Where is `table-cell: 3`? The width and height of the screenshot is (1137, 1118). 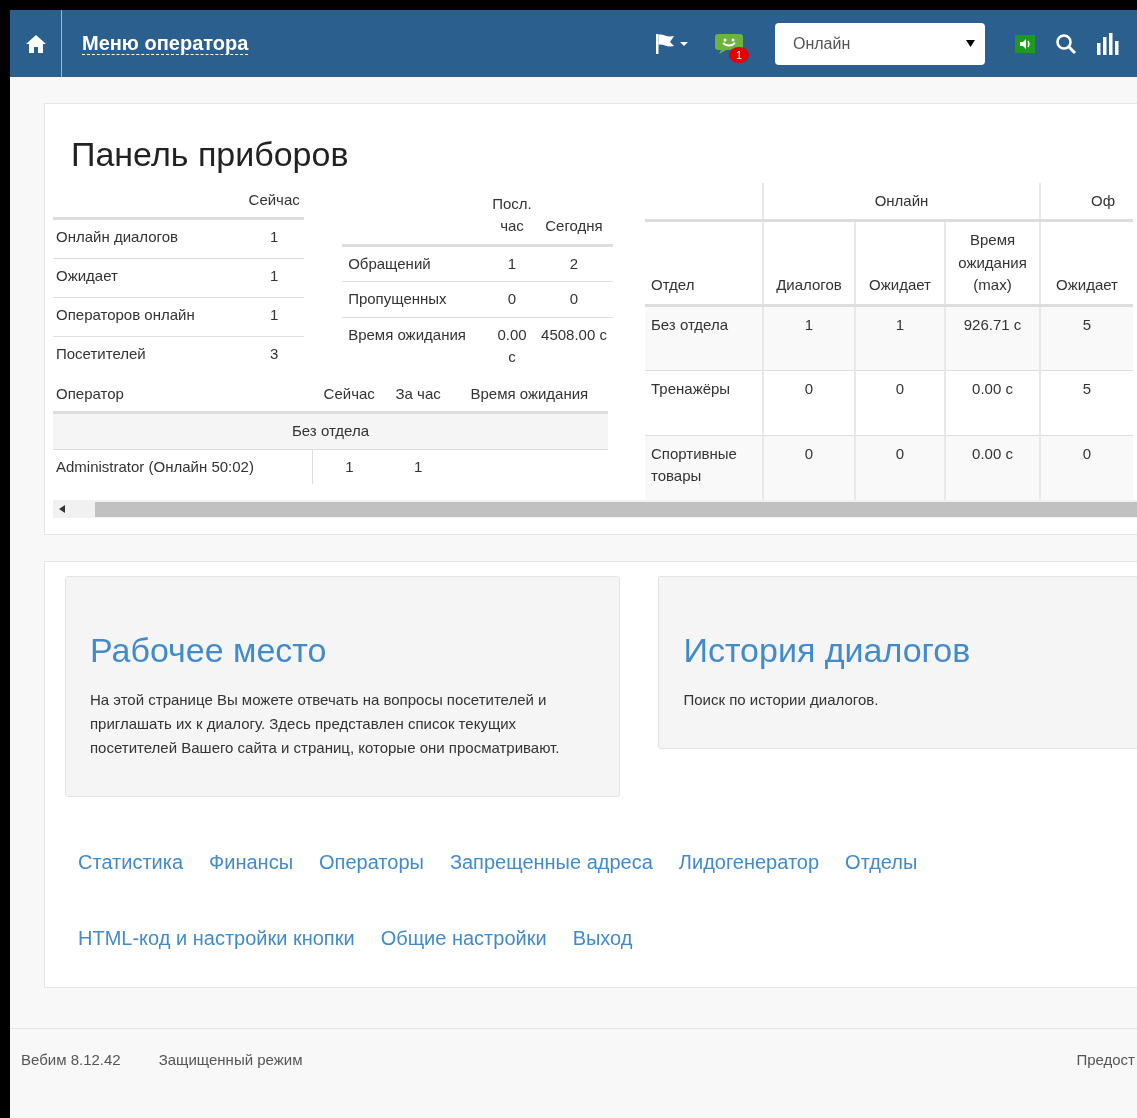 table-cell: 3 is located at coordinates (274, 355).